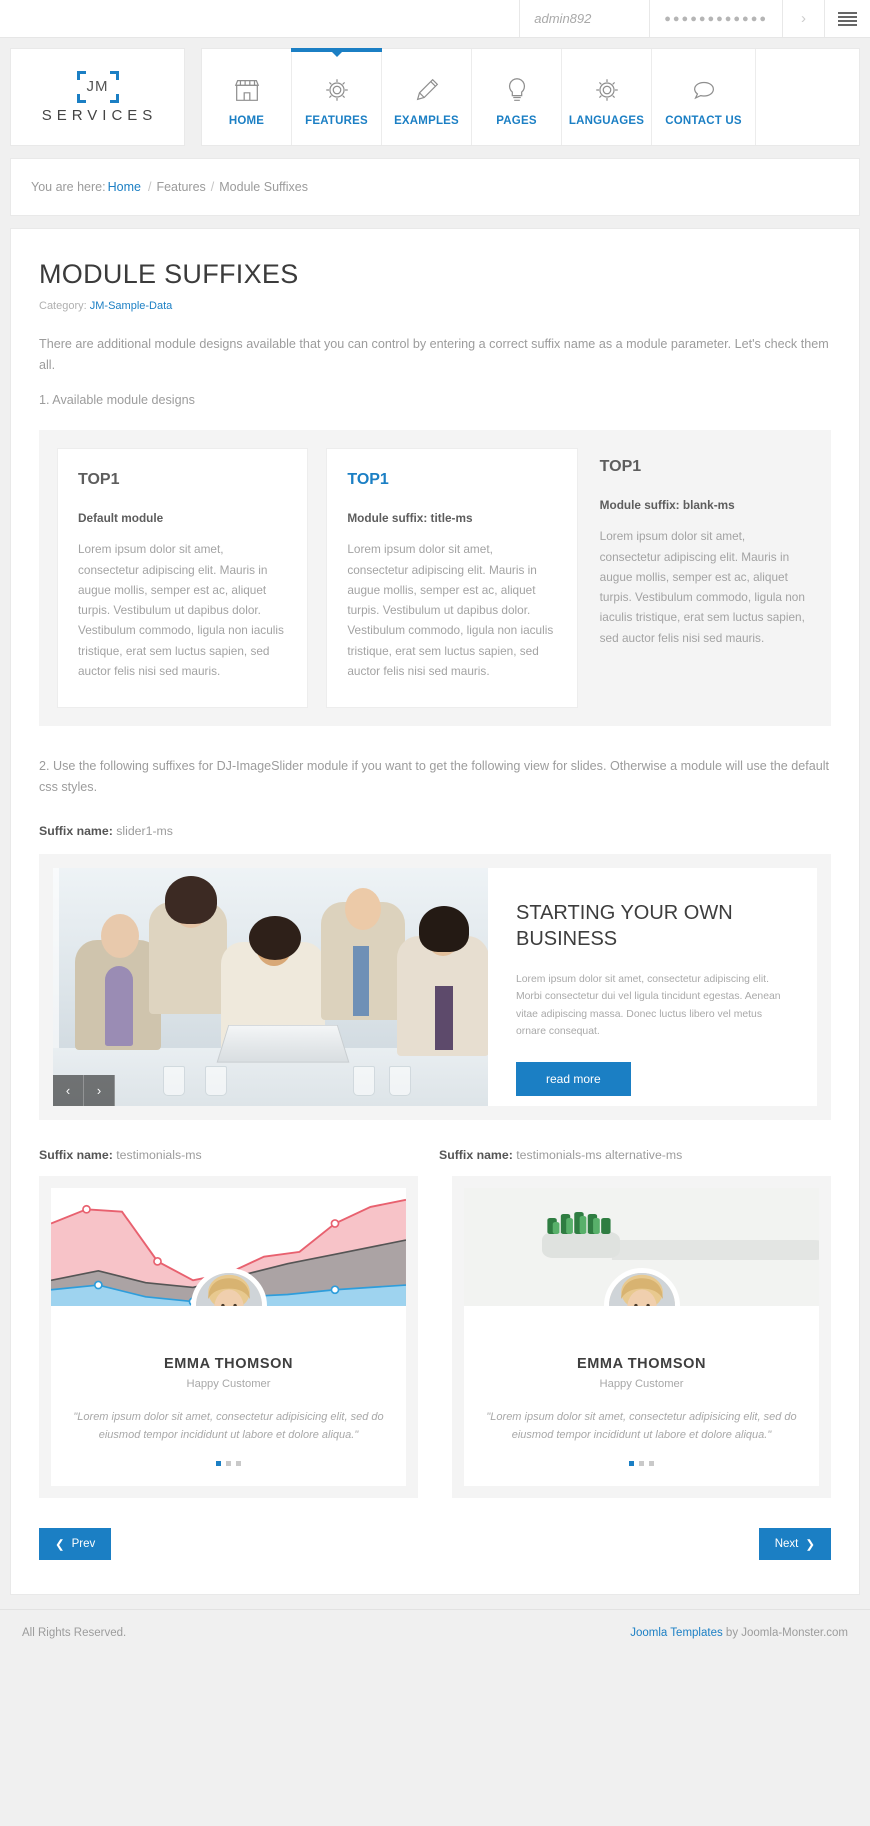 This screenshot has width=870, height=1826. Describe the element at coordinates (180, 187) in the screenshot. I see `breadcrumb-item-features: Features` at that location.